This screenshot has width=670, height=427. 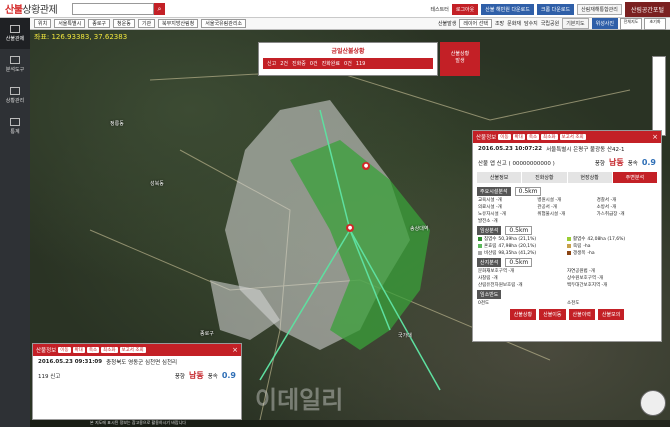 I want to click on layer-select: 레이어 선택, so click(x=475, y=23).